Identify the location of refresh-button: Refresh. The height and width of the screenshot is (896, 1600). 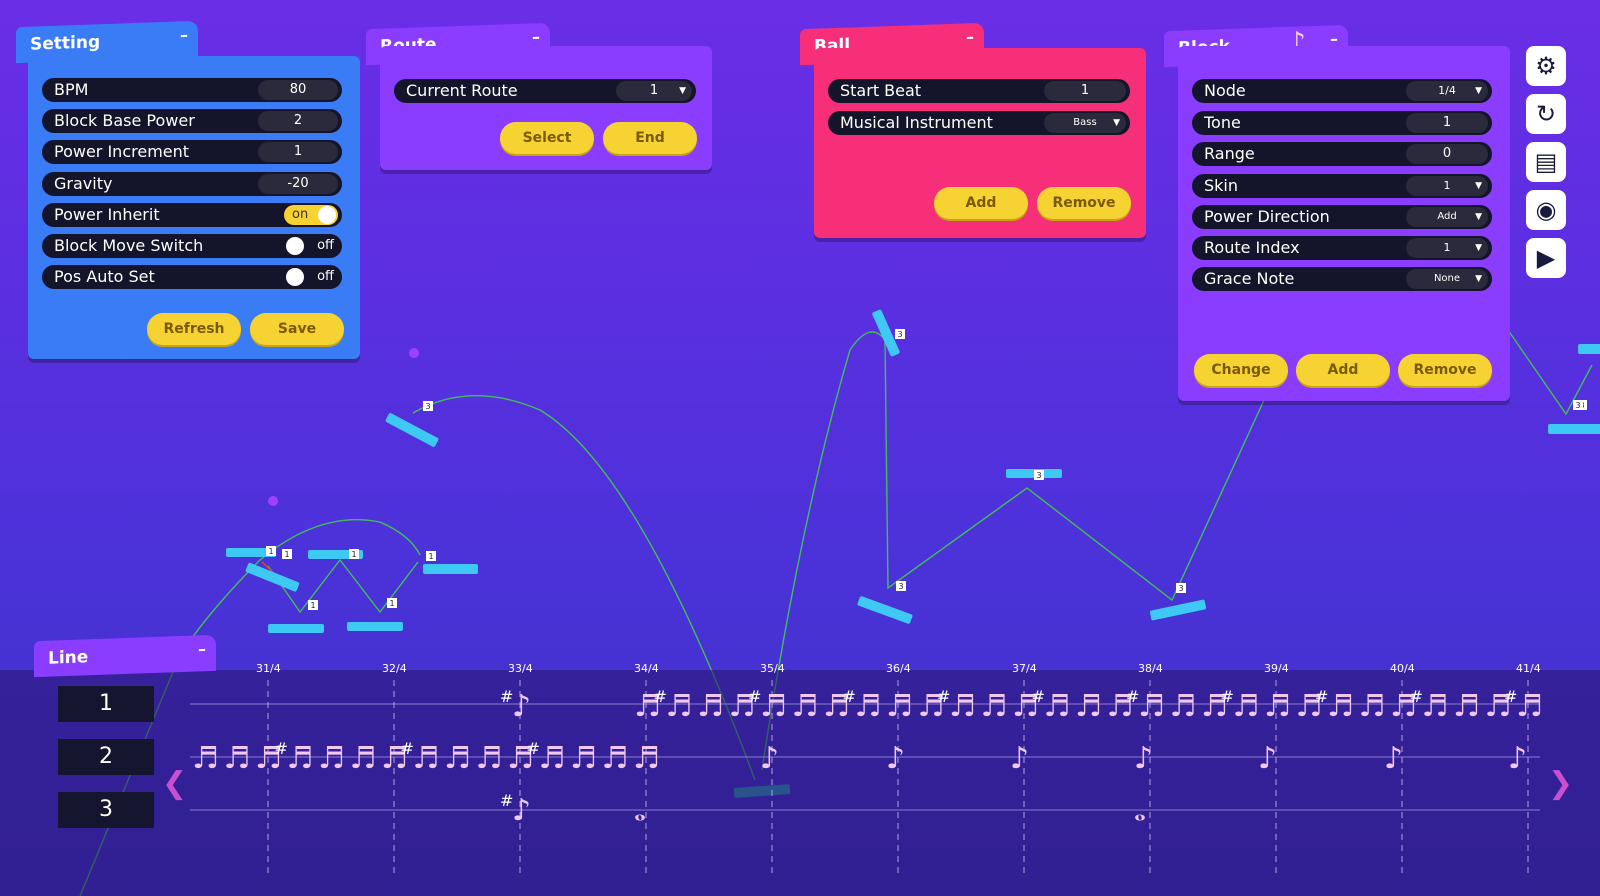
(194, 329).